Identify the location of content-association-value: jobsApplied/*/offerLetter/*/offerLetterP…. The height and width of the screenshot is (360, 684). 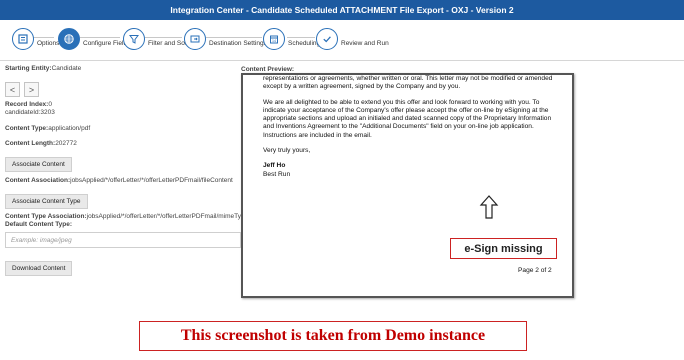
(151, 180).